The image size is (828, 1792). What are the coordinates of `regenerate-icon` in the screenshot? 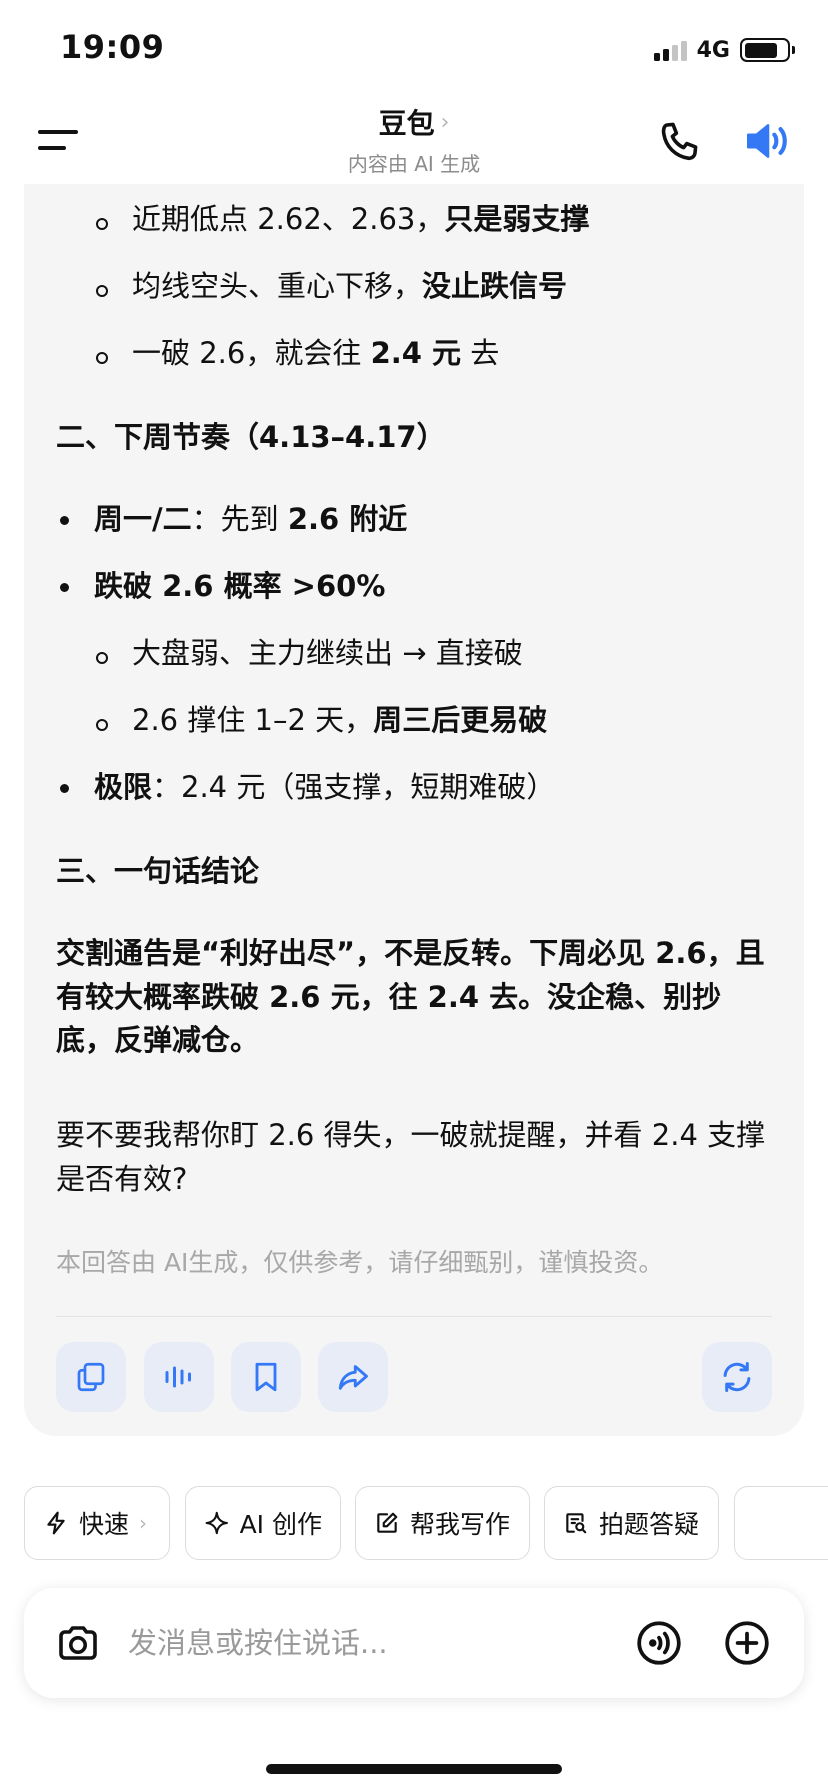 It's located at (737, 1377).